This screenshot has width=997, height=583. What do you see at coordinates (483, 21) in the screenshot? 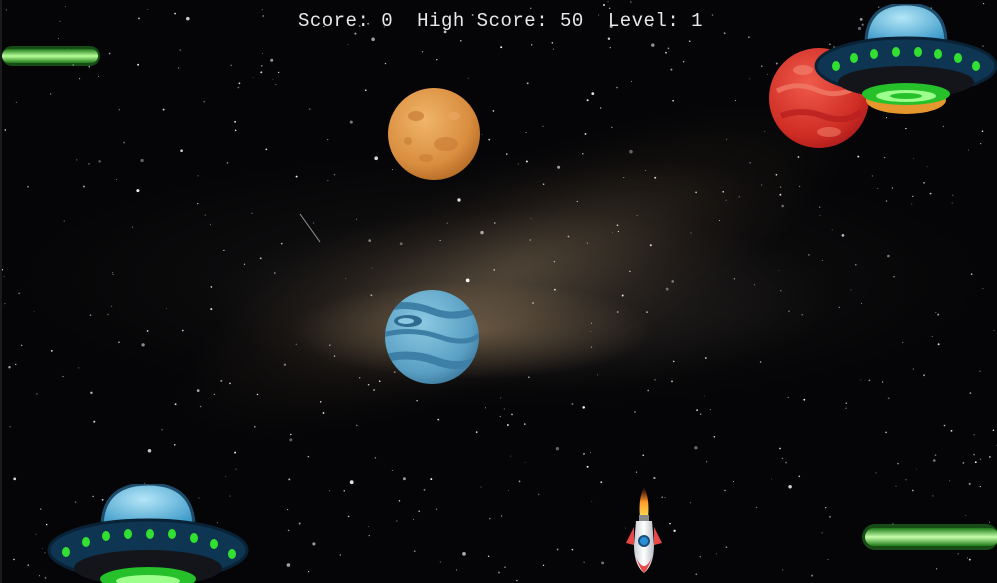
I see `high-score-label: High Score:` at bounding box center [483, 21].